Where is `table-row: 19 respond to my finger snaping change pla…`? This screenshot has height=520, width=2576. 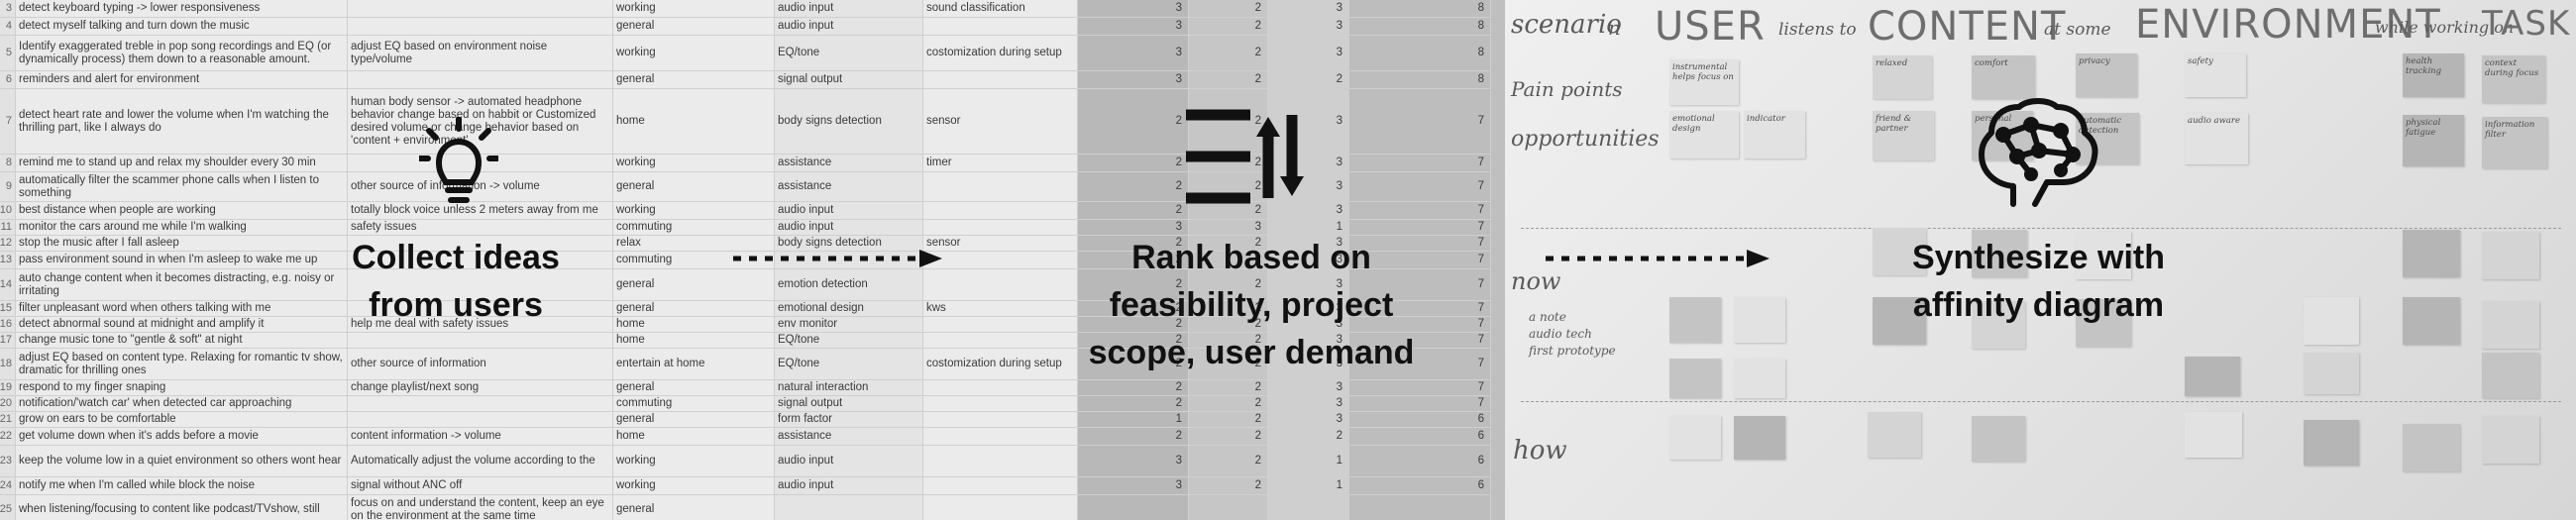
table-row: 19 respond to my finger snaping change pla… is located at coordinates (745, 388).